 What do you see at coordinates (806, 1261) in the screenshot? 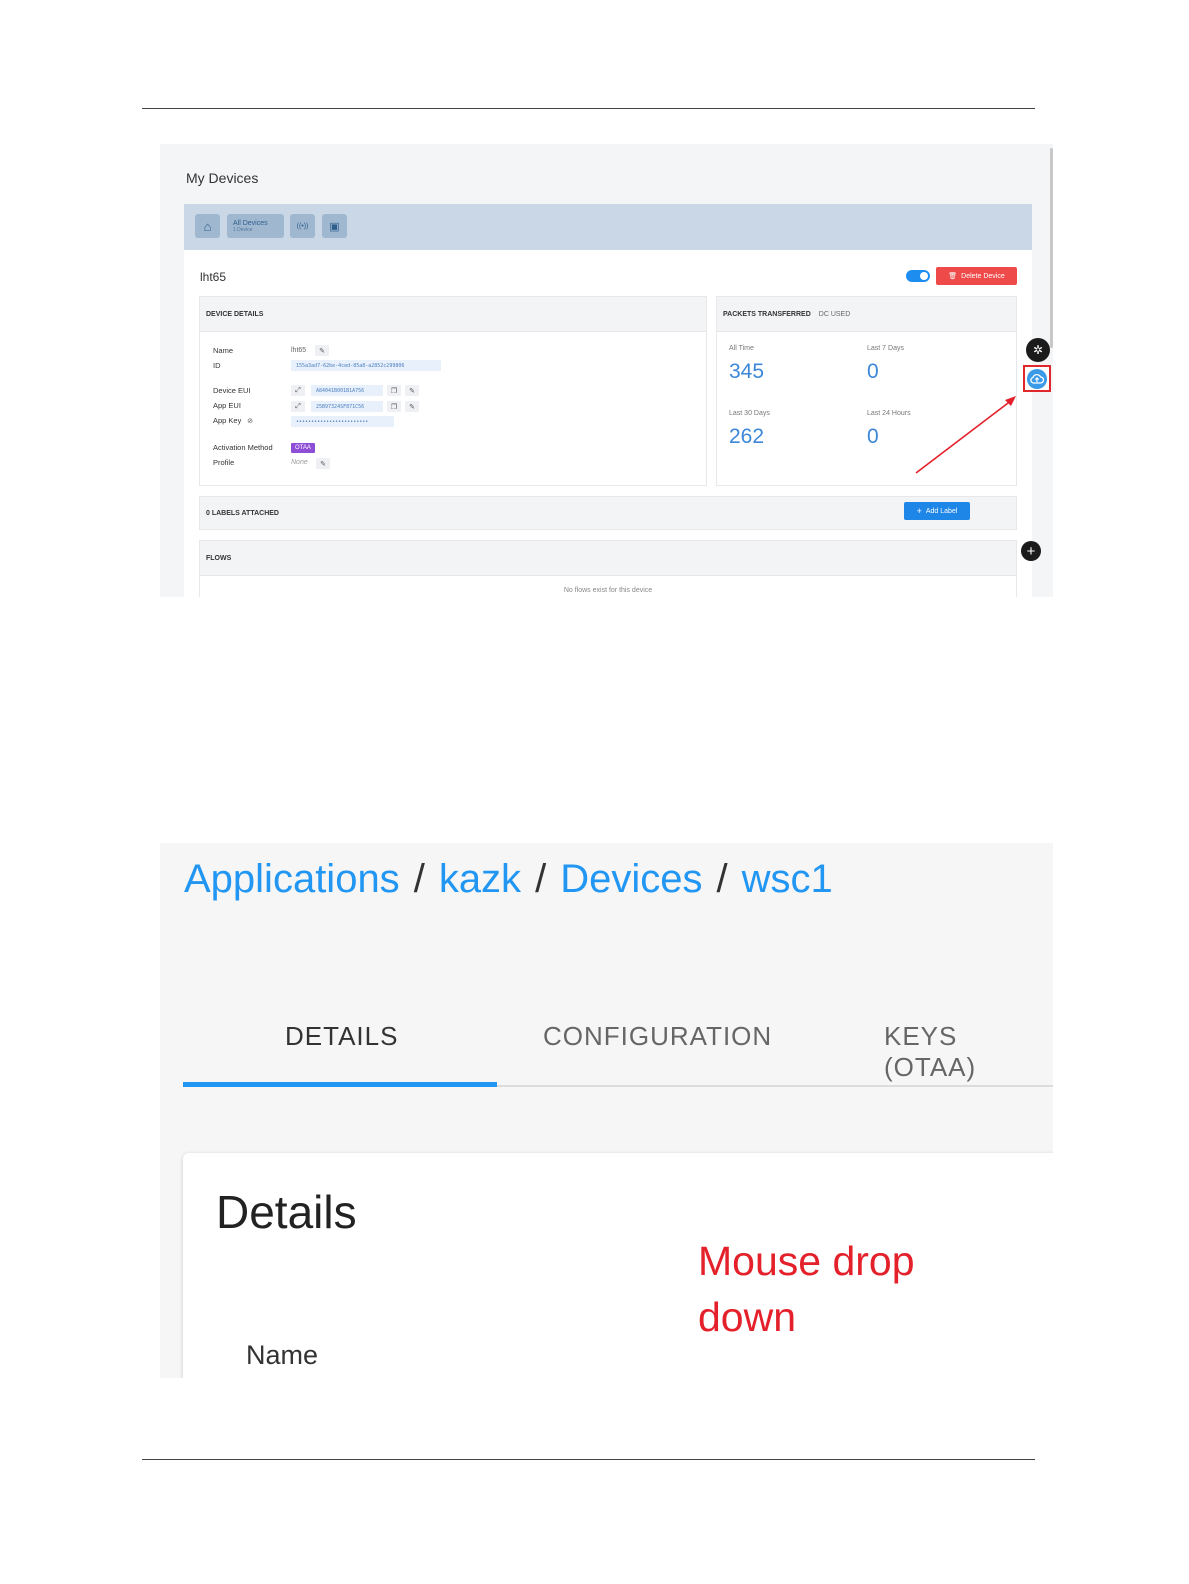
I see `annotation-line-1: Mouse drop` at bounding box center [806, 1261].